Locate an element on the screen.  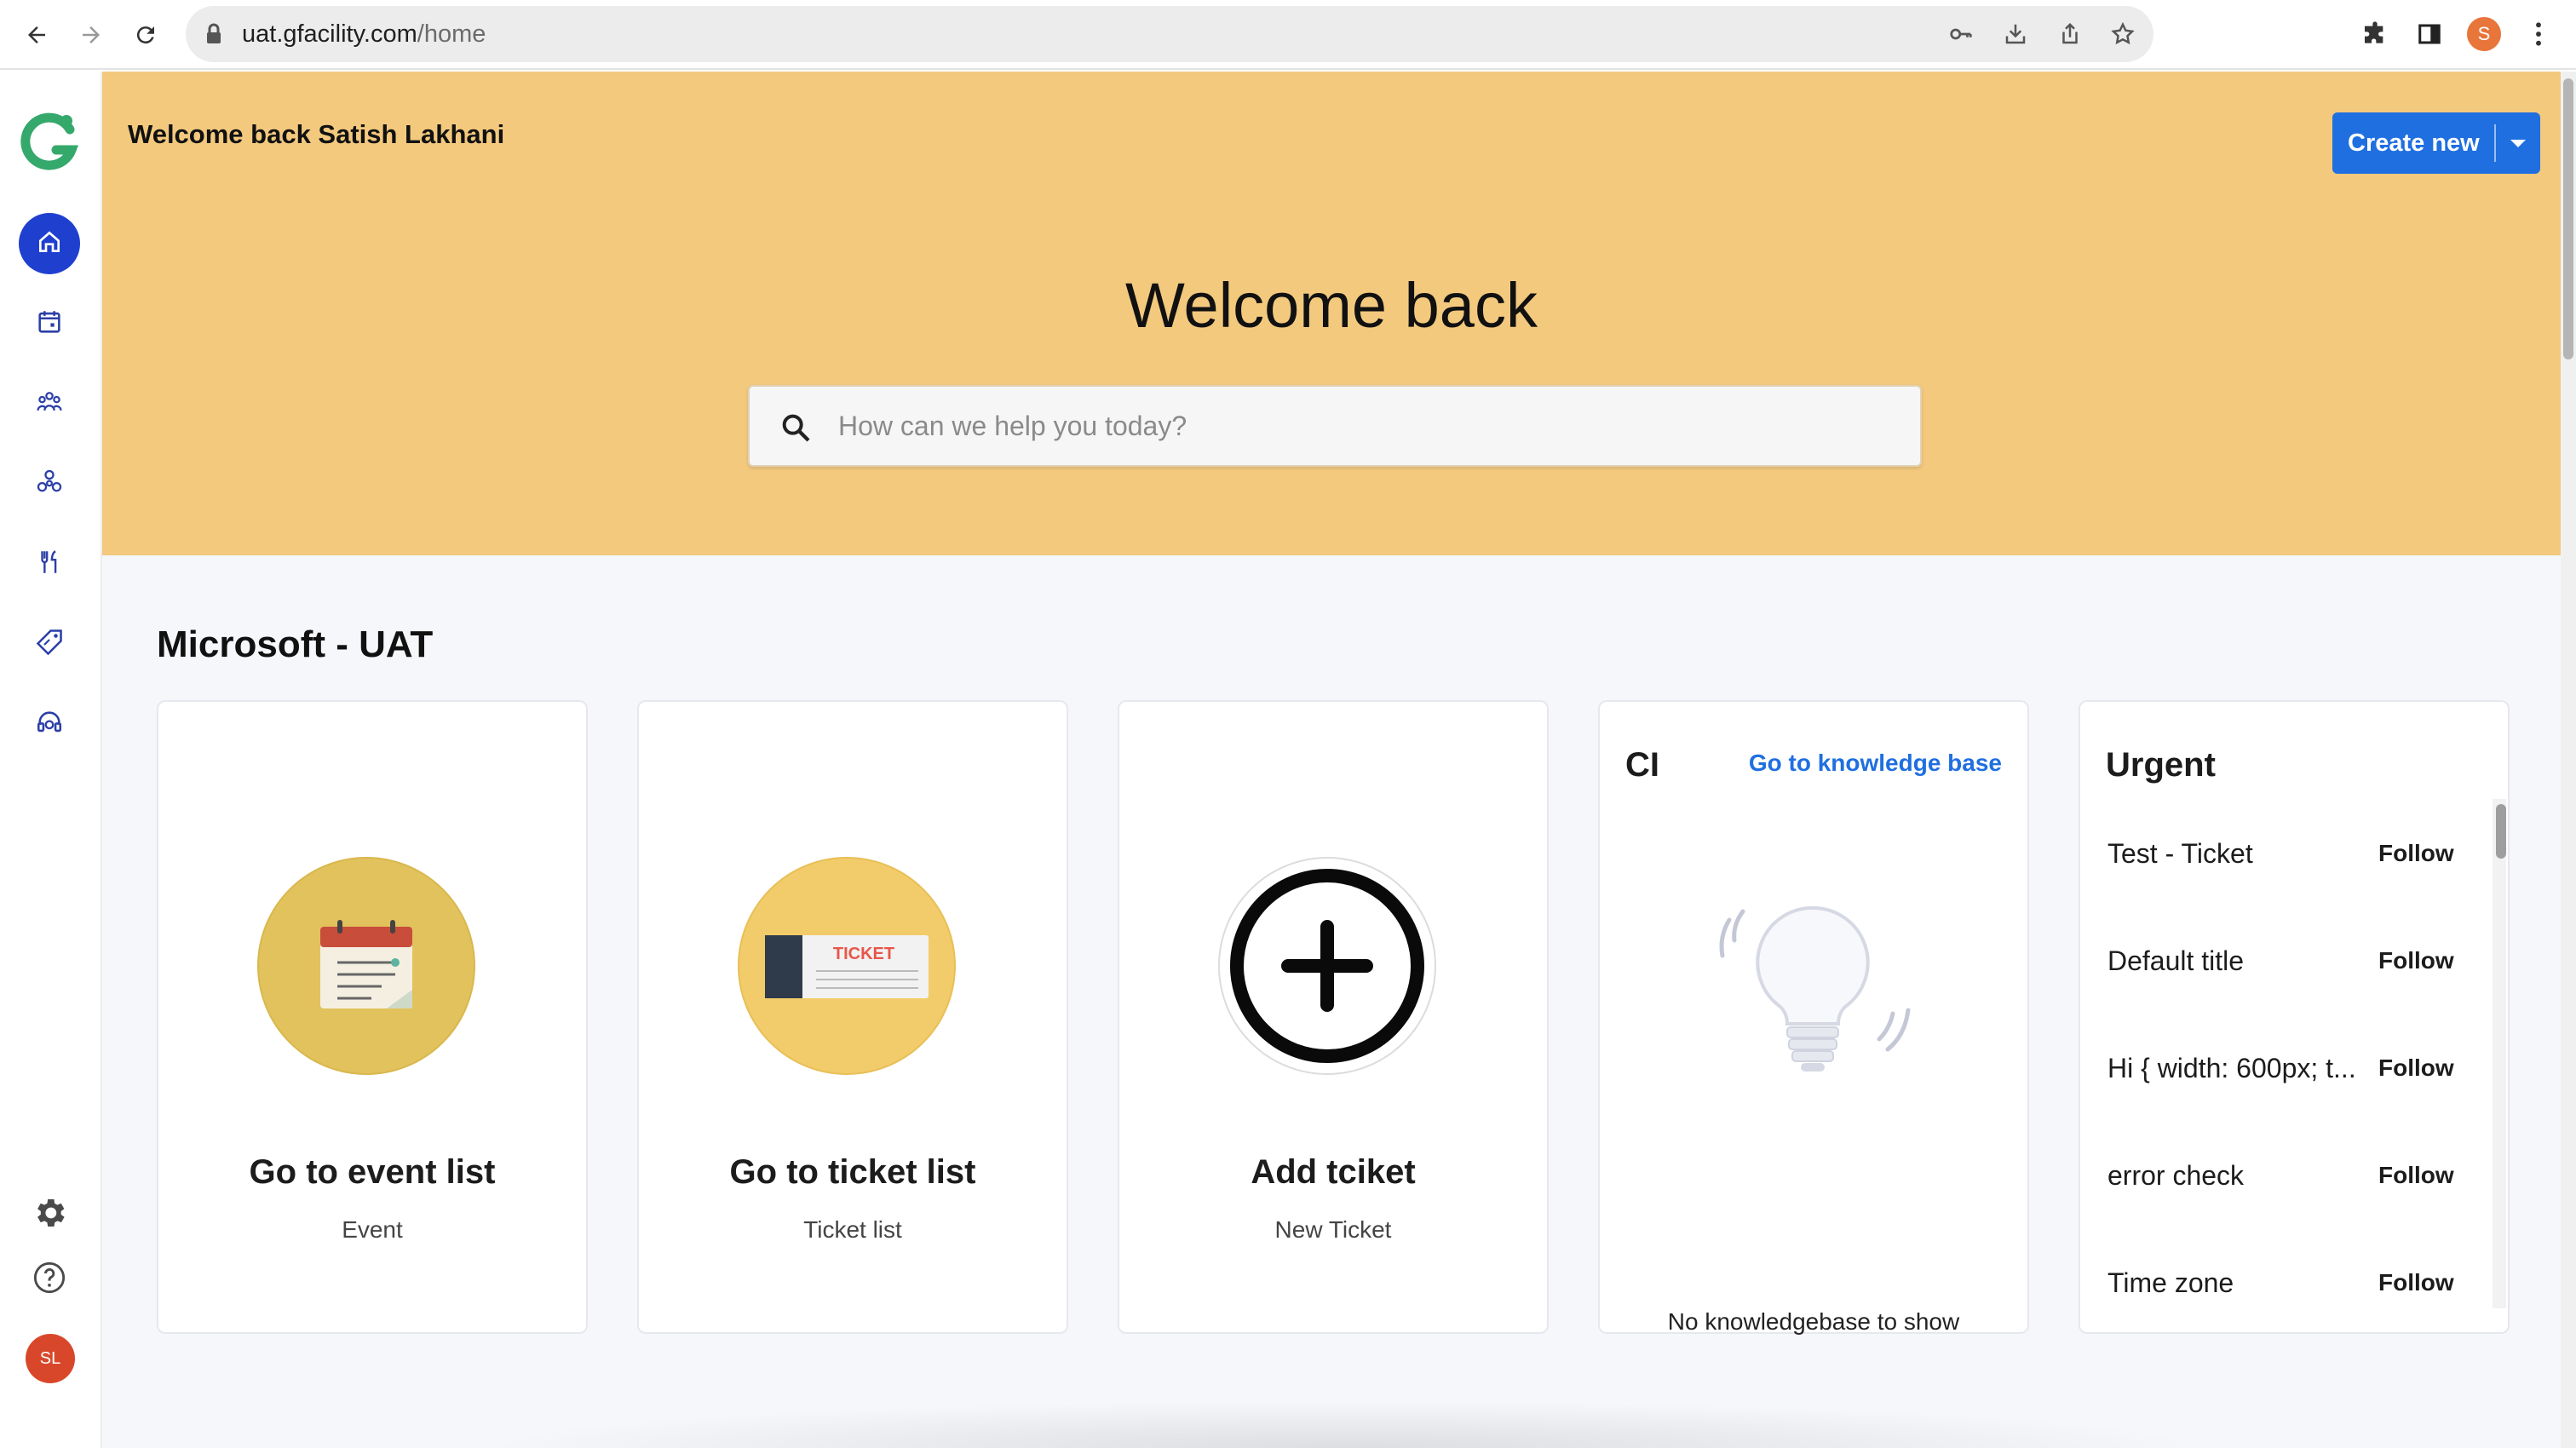
team-icon is located at coordinates (50, 405).